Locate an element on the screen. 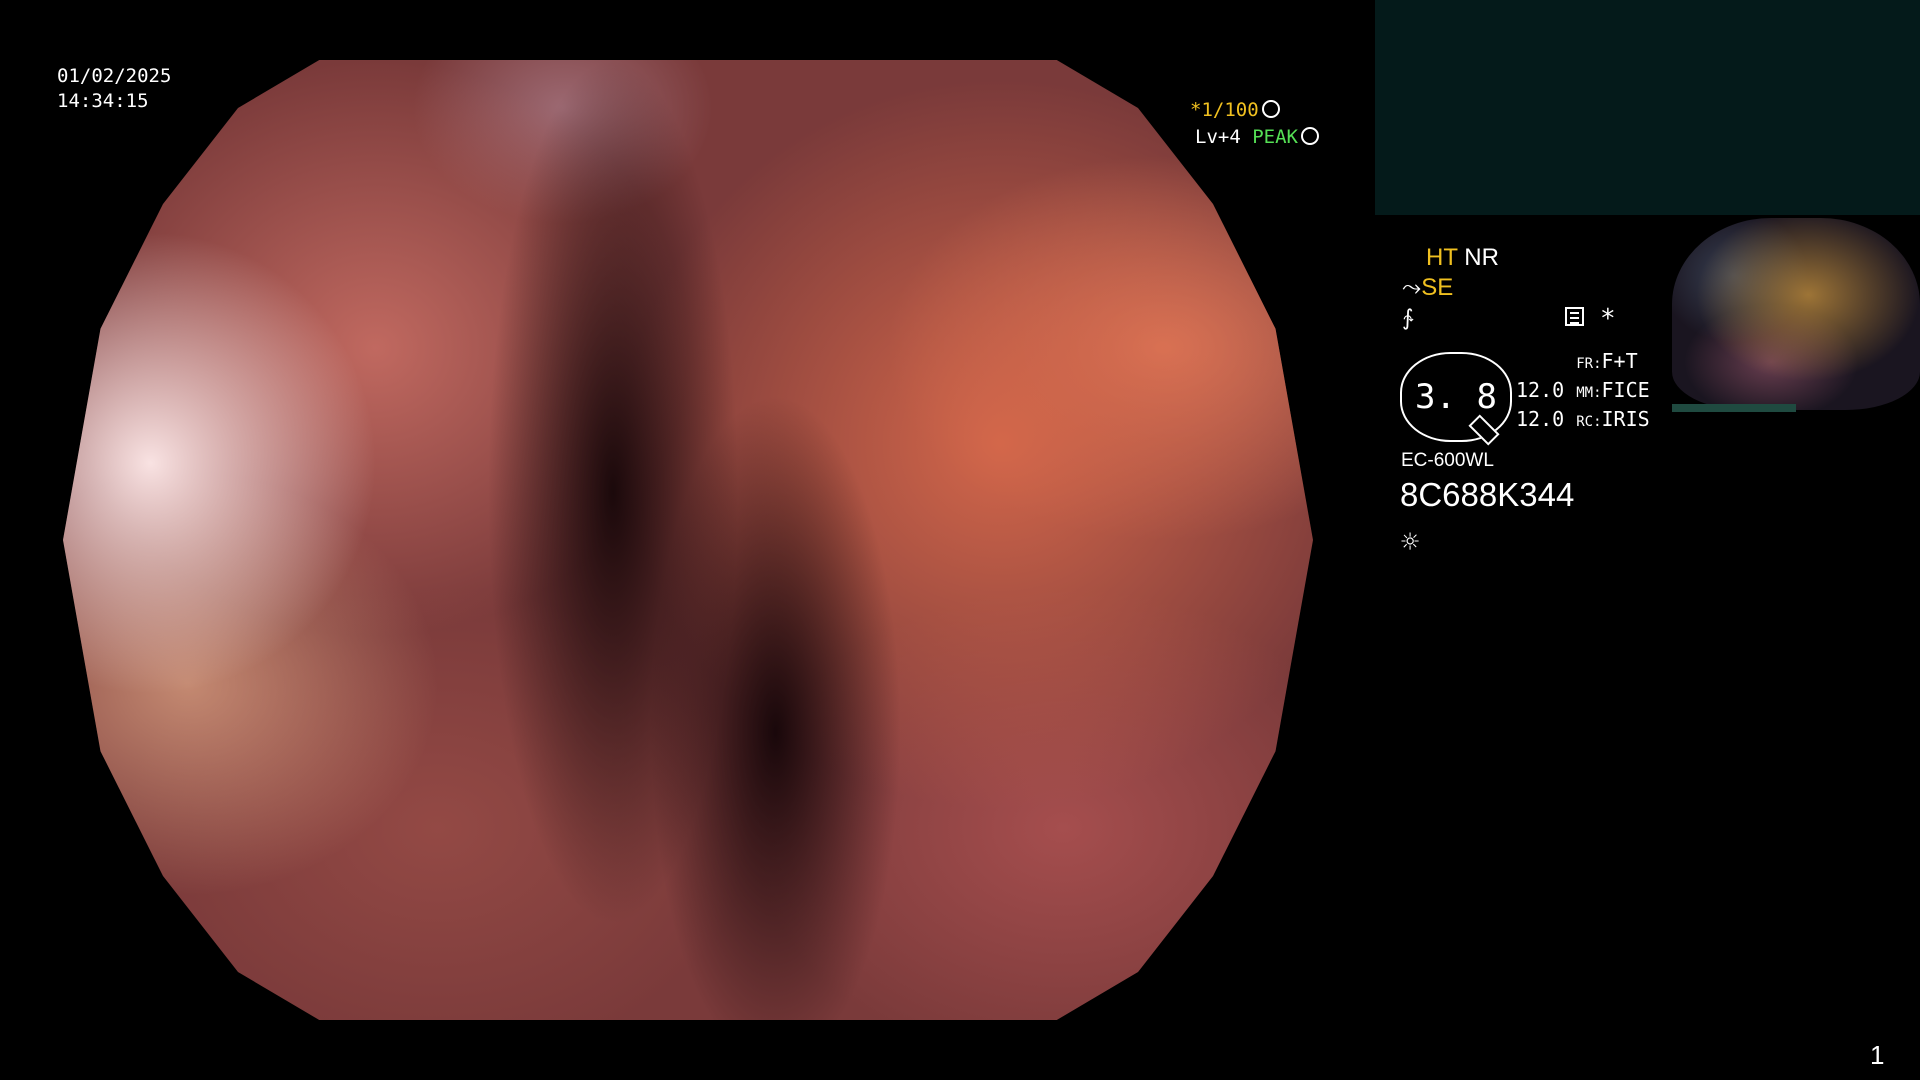 This screenshot has width=1920, height=1080. zoom-indicator: 3. 8 is located at coordinates (1456, 397).